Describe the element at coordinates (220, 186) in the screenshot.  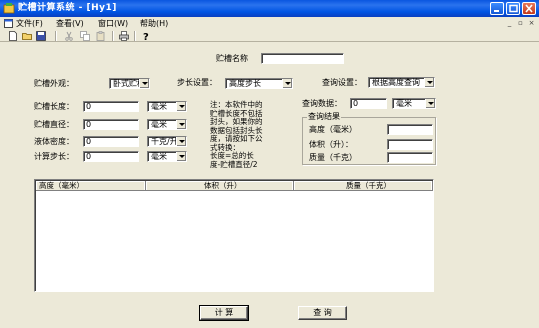
I see `column-header-volume: 体积（升）` at that location.